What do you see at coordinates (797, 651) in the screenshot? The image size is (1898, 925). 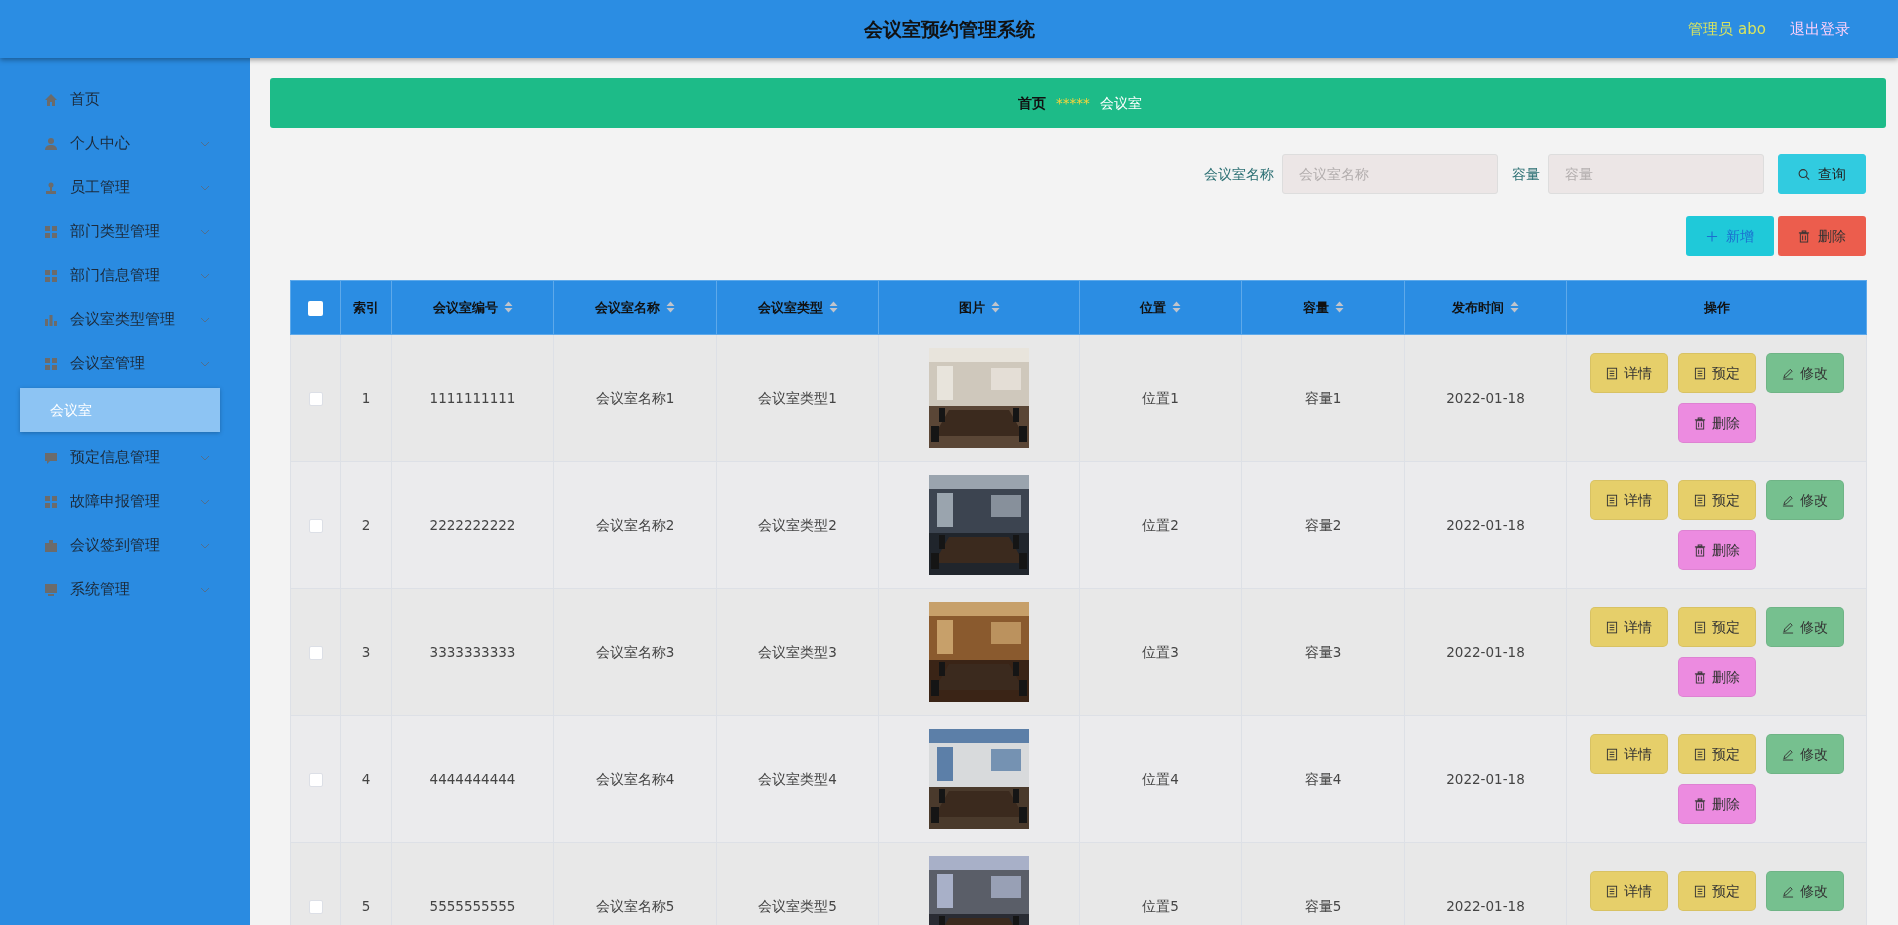 I see `table-cell: 会议室类型3` at bounding box center [797, 651].